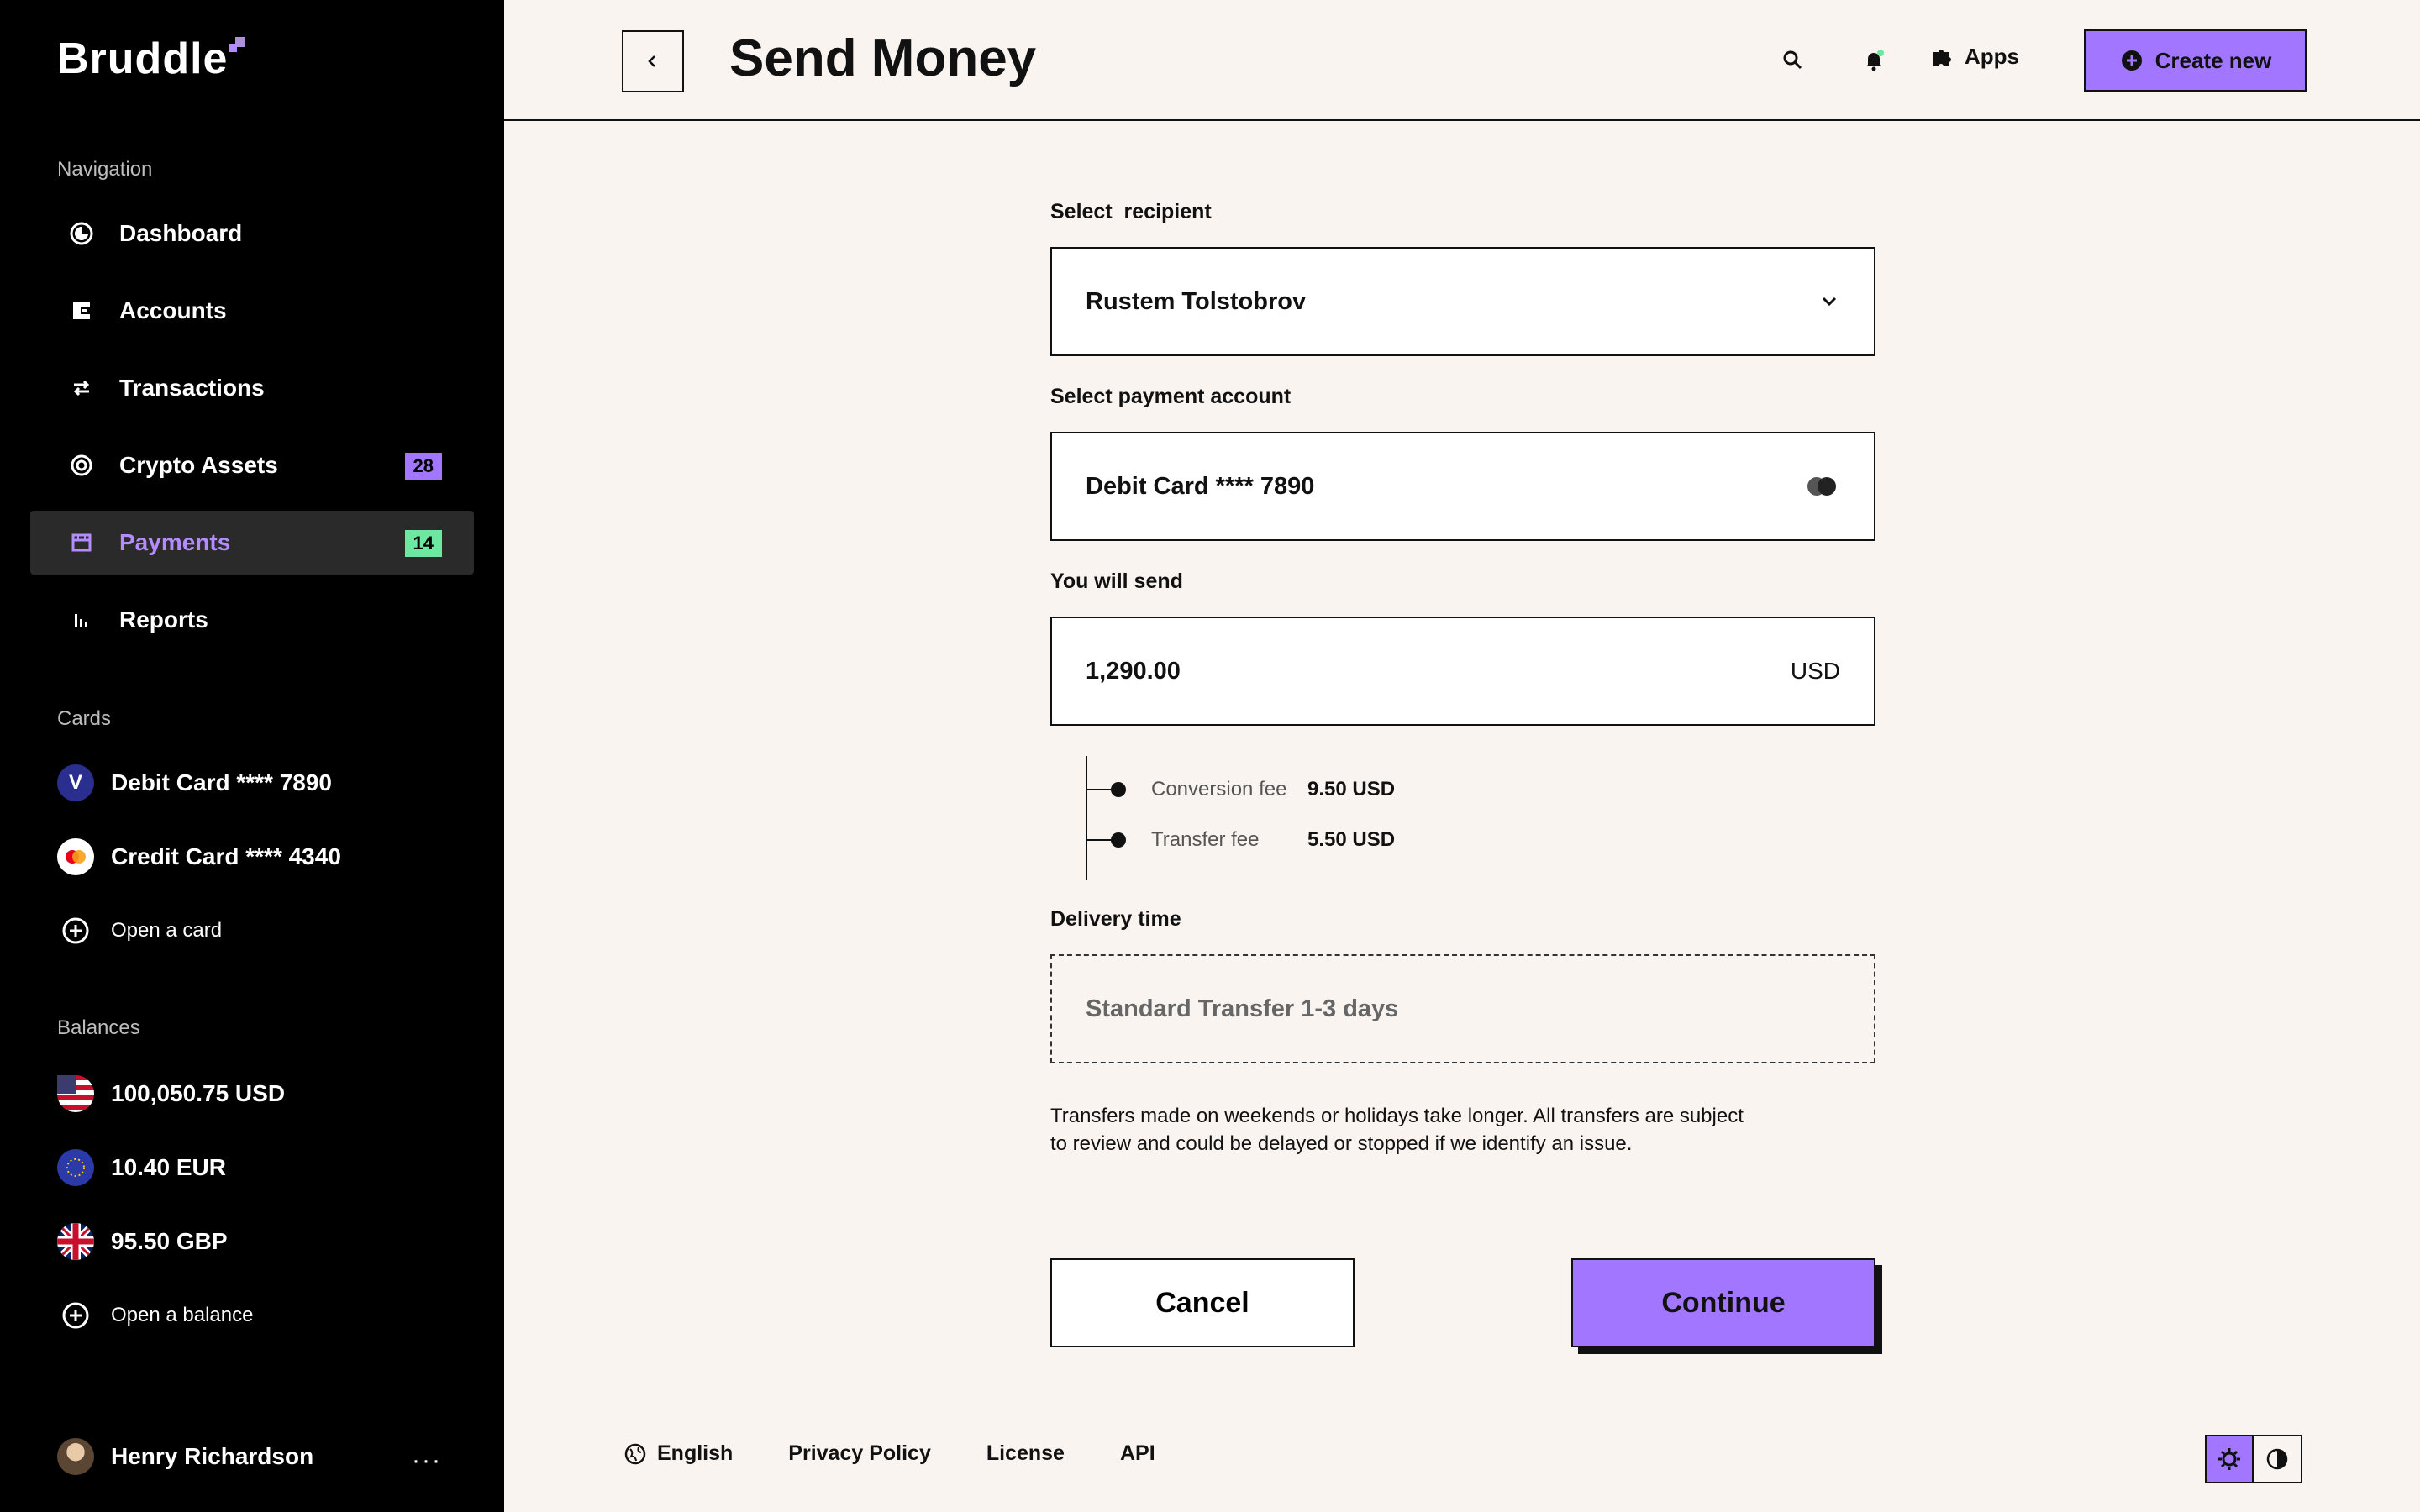 The image size is (2420, 1512). I want to click on sidebar-item-transactions: Transactions, so click(252, 388).